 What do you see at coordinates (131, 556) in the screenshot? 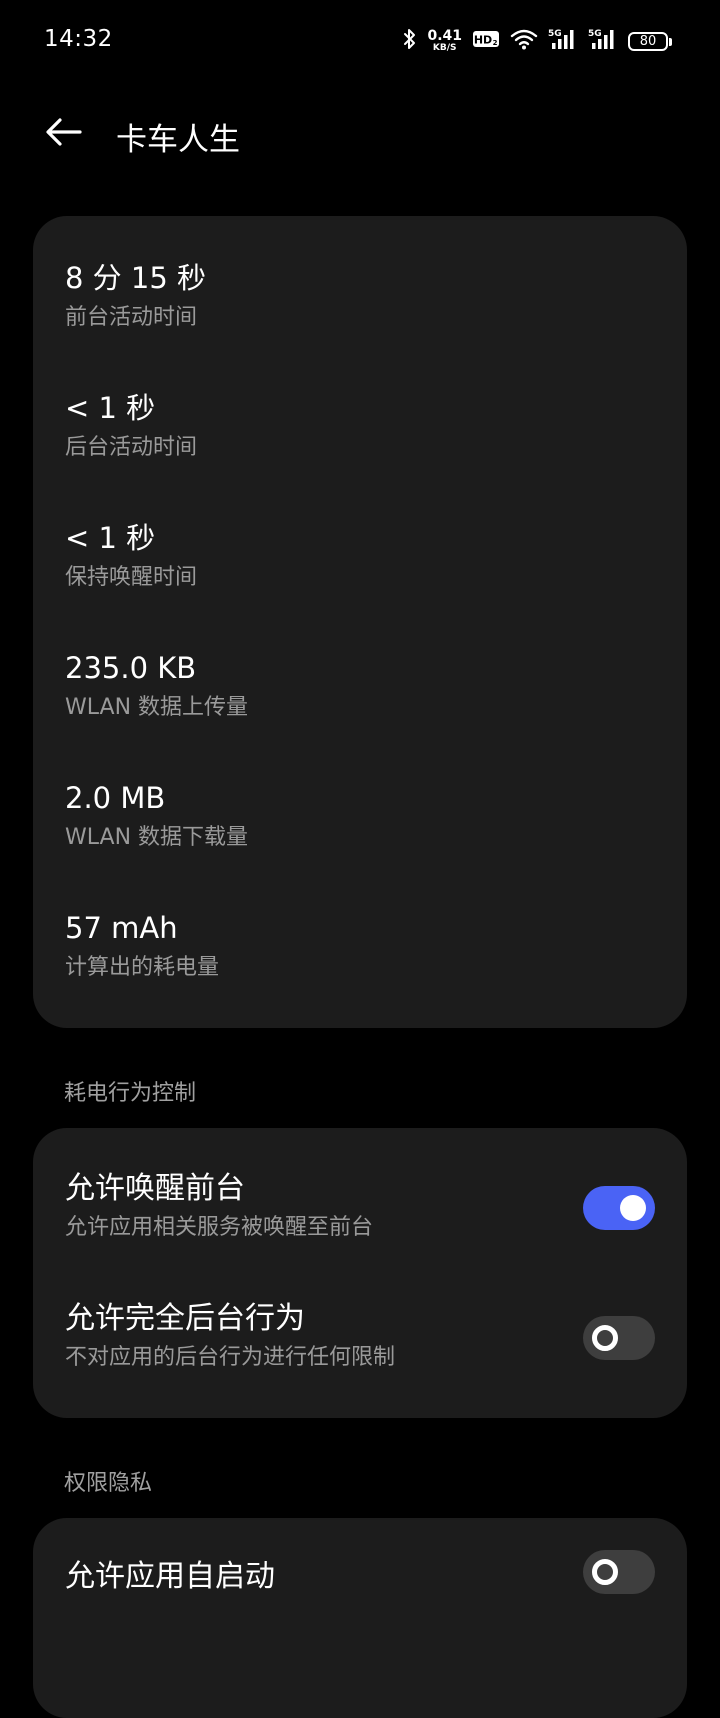
I see `stat-wakelock-time: < 1 秒 保持唤醒时间` at bounding box center [131, 556].